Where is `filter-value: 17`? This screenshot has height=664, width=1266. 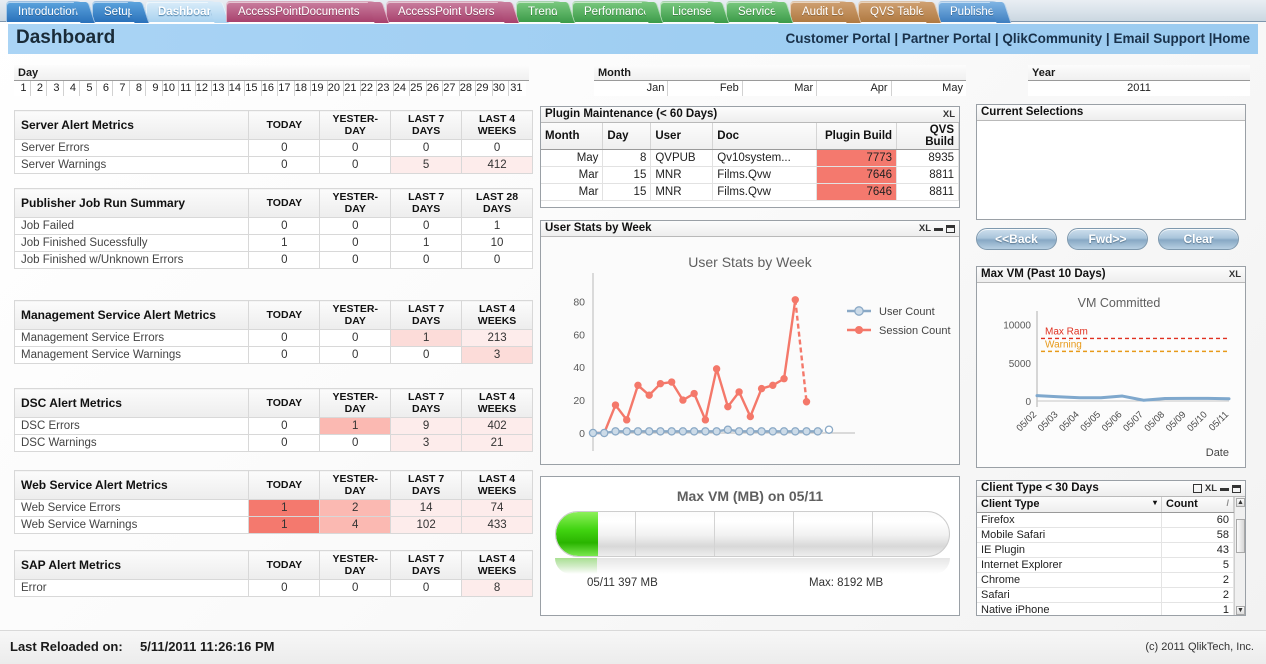 filter-value: 17 is located at coordinates (286, 88).